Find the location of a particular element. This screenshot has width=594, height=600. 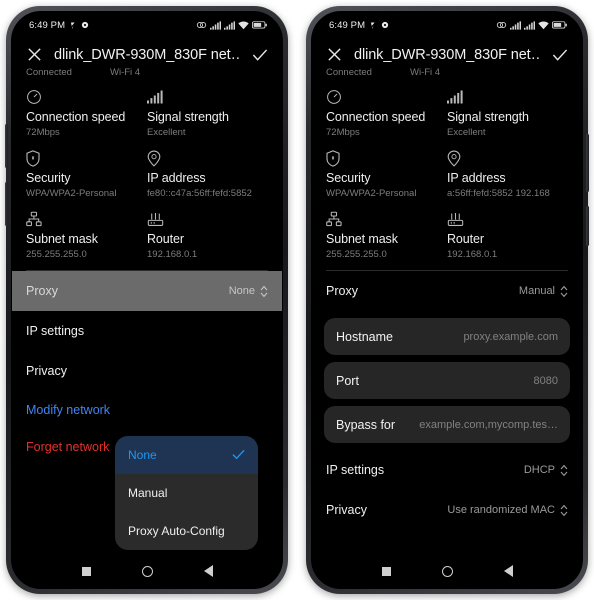

power-button-right is located at coordinates (587, 163).